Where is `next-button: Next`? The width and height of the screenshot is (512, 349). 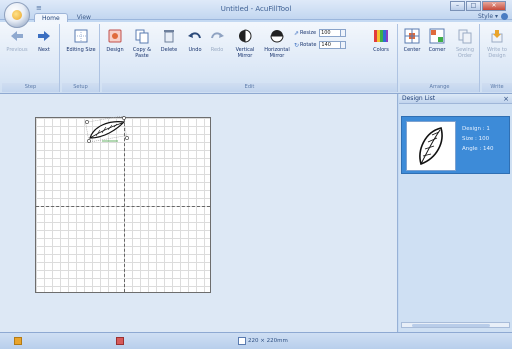 next-button: Next is located at coordinates (44, 40).